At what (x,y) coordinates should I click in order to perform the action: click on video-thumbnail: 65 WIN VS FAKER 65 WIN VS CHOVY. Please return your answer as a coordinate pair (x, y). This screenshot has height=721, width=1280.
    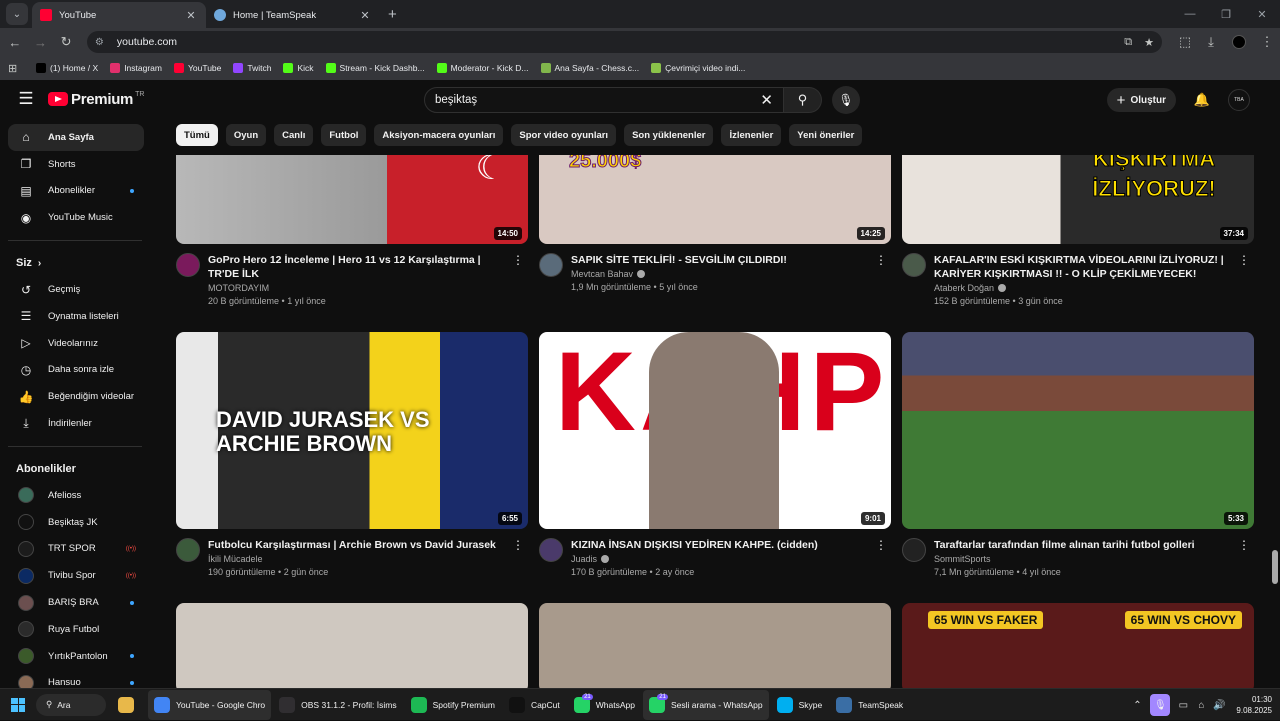
    Looking at the image, I should click on (1078, 645).